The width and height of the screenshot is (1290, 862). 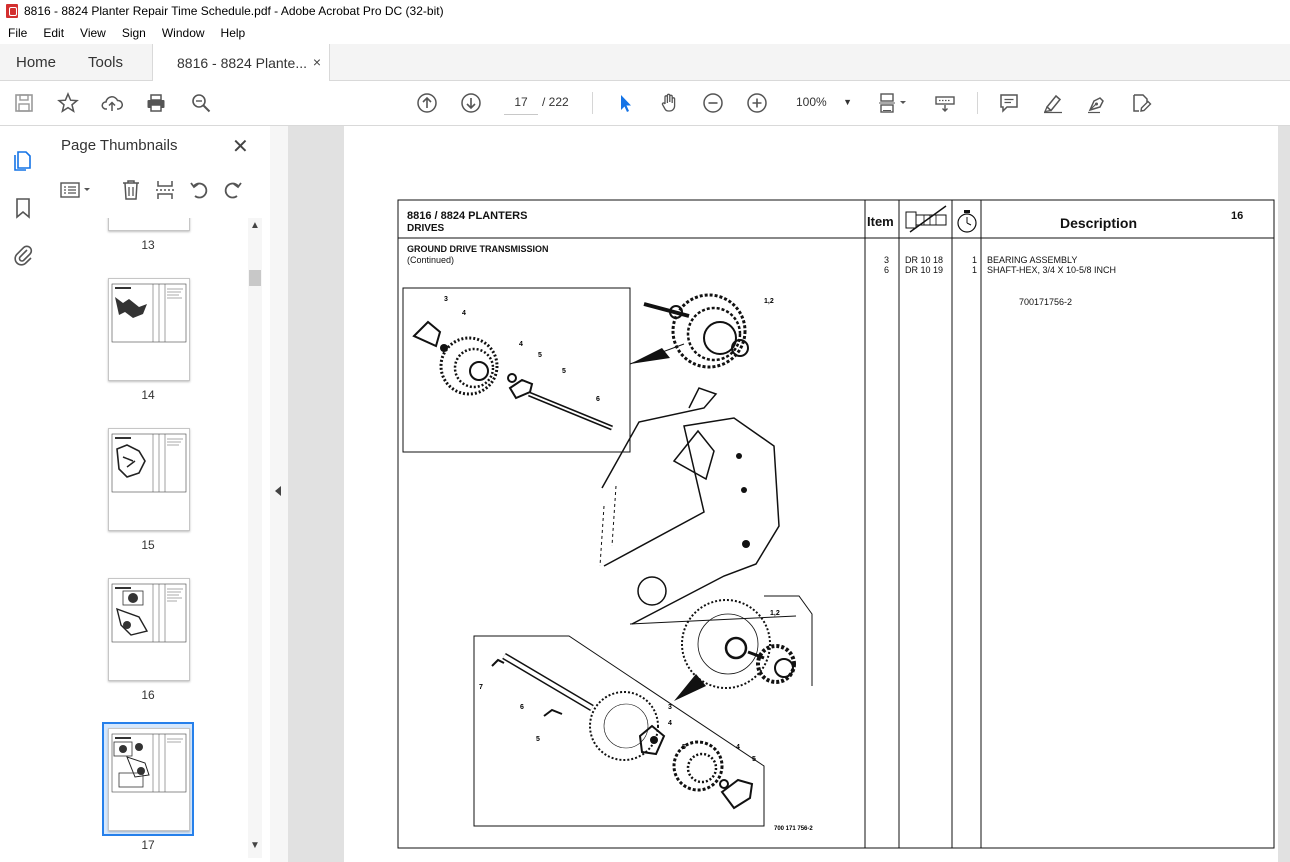 What do you see at coordinates (645, 62) in the screenshot?
I see `tab-bar: Home Tools 8816 - 8824 Plante... ×` at bounding box center [645, 62].